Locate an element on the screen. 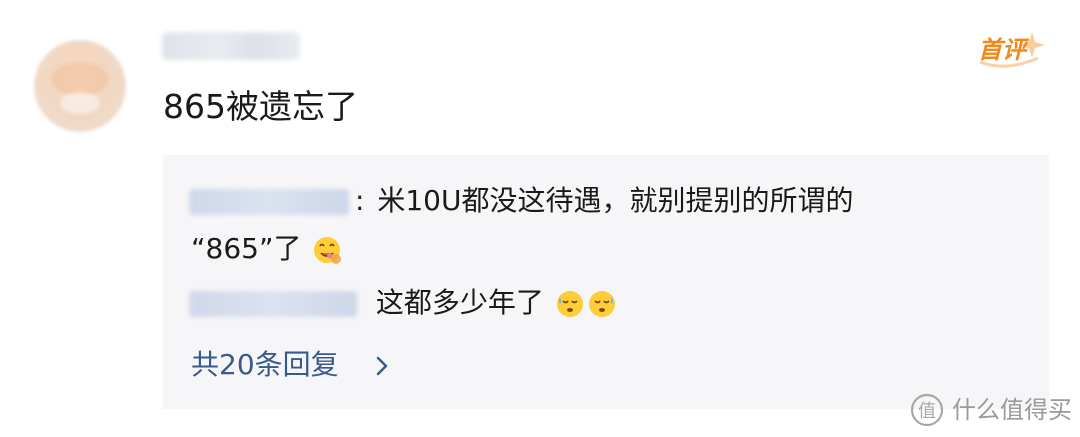 Image resolution: width=1080 pixels, height=437 pixels. svg-text: 值 is located at coordinates (927, 411).